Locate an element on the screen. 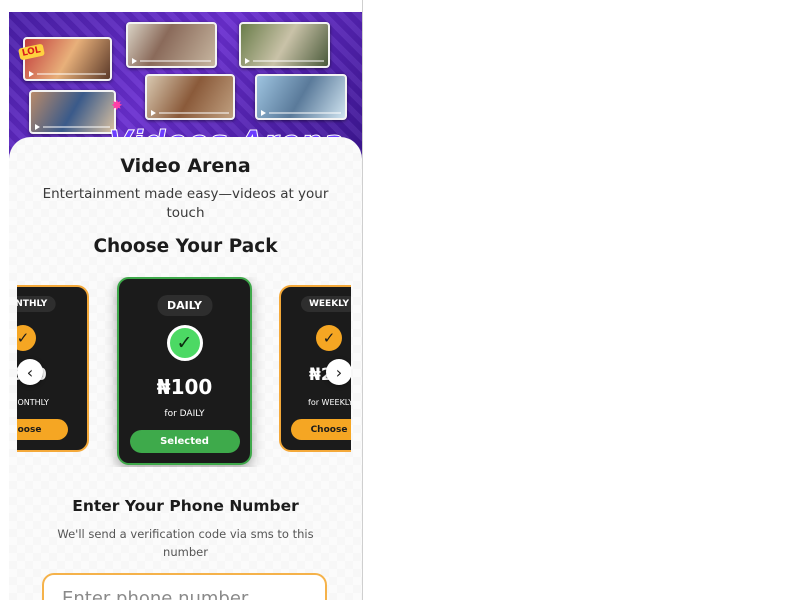 The width and height of the screenshot is (800, 600). pack-badge: WEEKLY is located at coordinates (325, 304).